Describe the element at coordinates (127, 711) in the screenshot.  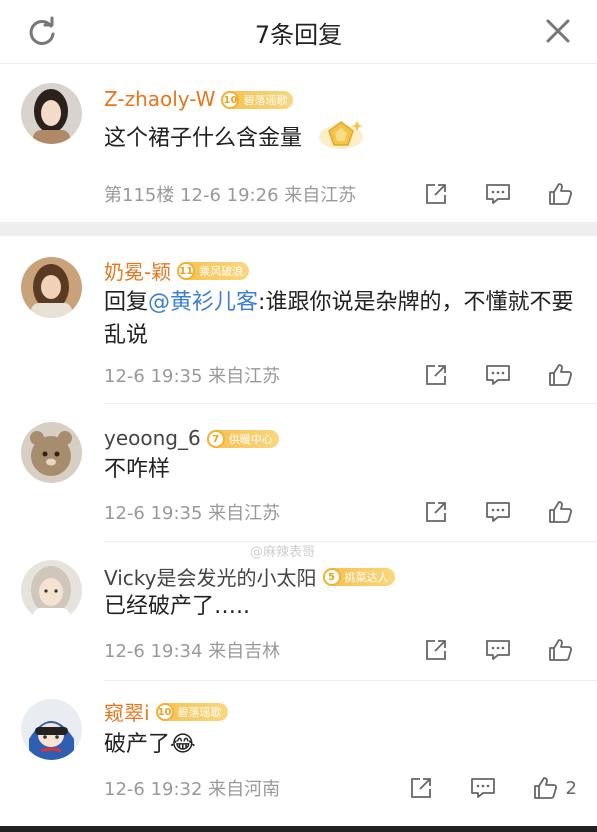
I see `username: 窥翠i` at that location.